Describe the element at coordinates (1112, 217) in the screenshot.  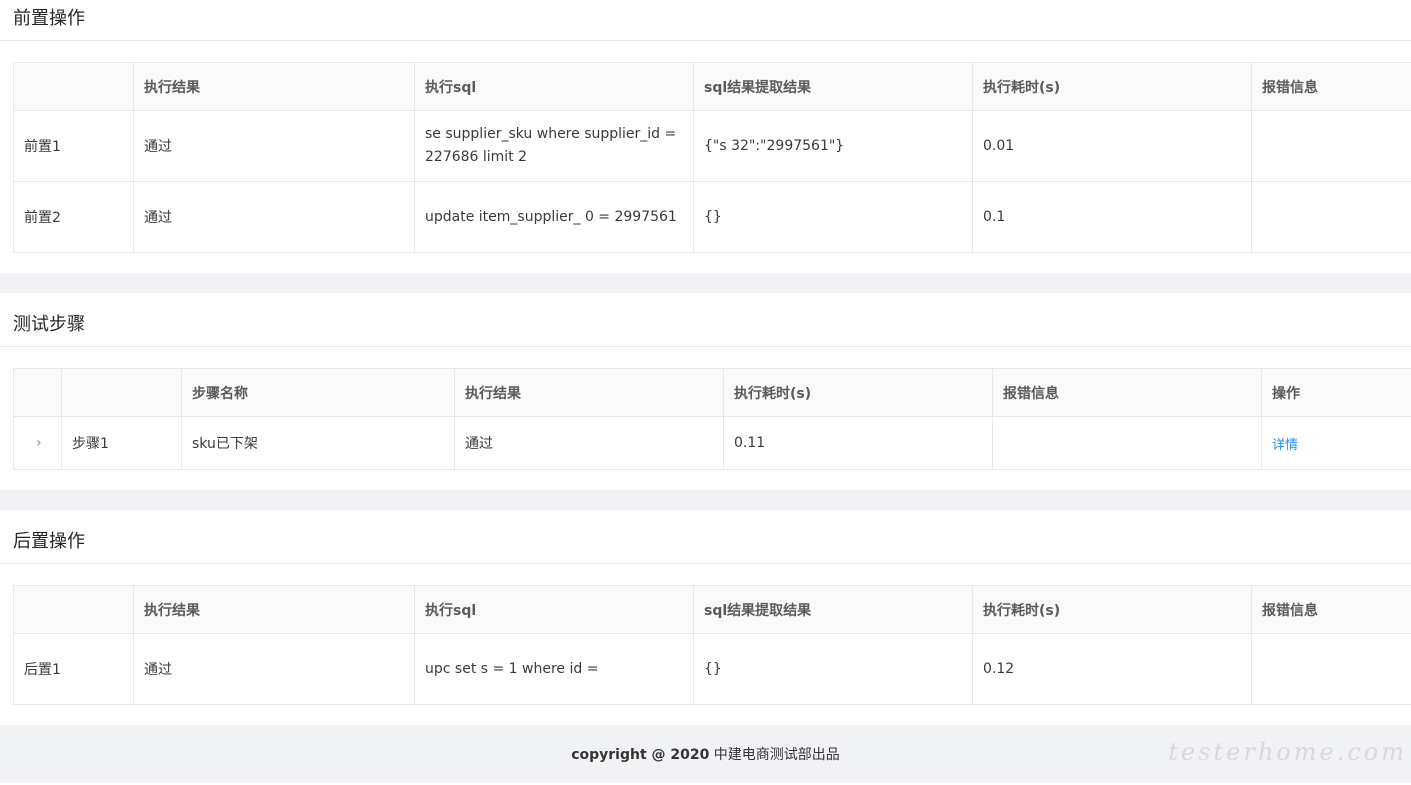
I see `row-time: 0.1` at that location.